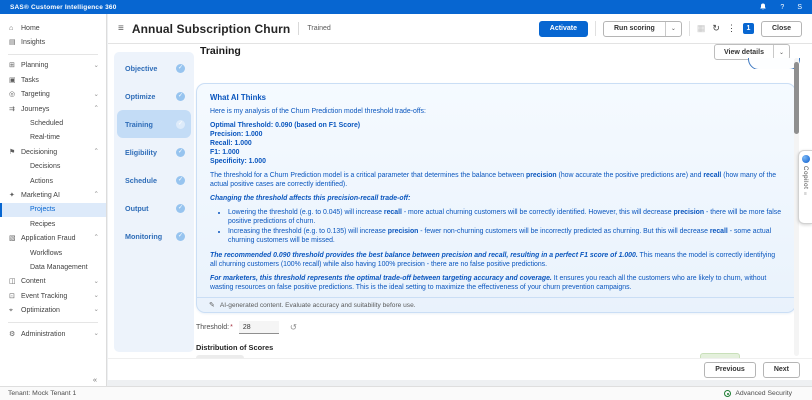 The width and height of the screenshot is (812, 400). What do you see at coordinates (213, 327) in the screenshot?
I see `threshold-label: Threshold:` at bounding box center [213, 327].